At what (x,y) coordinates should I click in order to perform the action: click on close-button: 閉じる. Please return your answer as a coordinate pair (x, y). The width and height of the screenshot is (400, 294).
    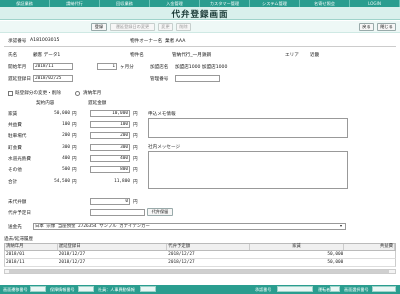
    Looking at the image, I should click on (386, 27).